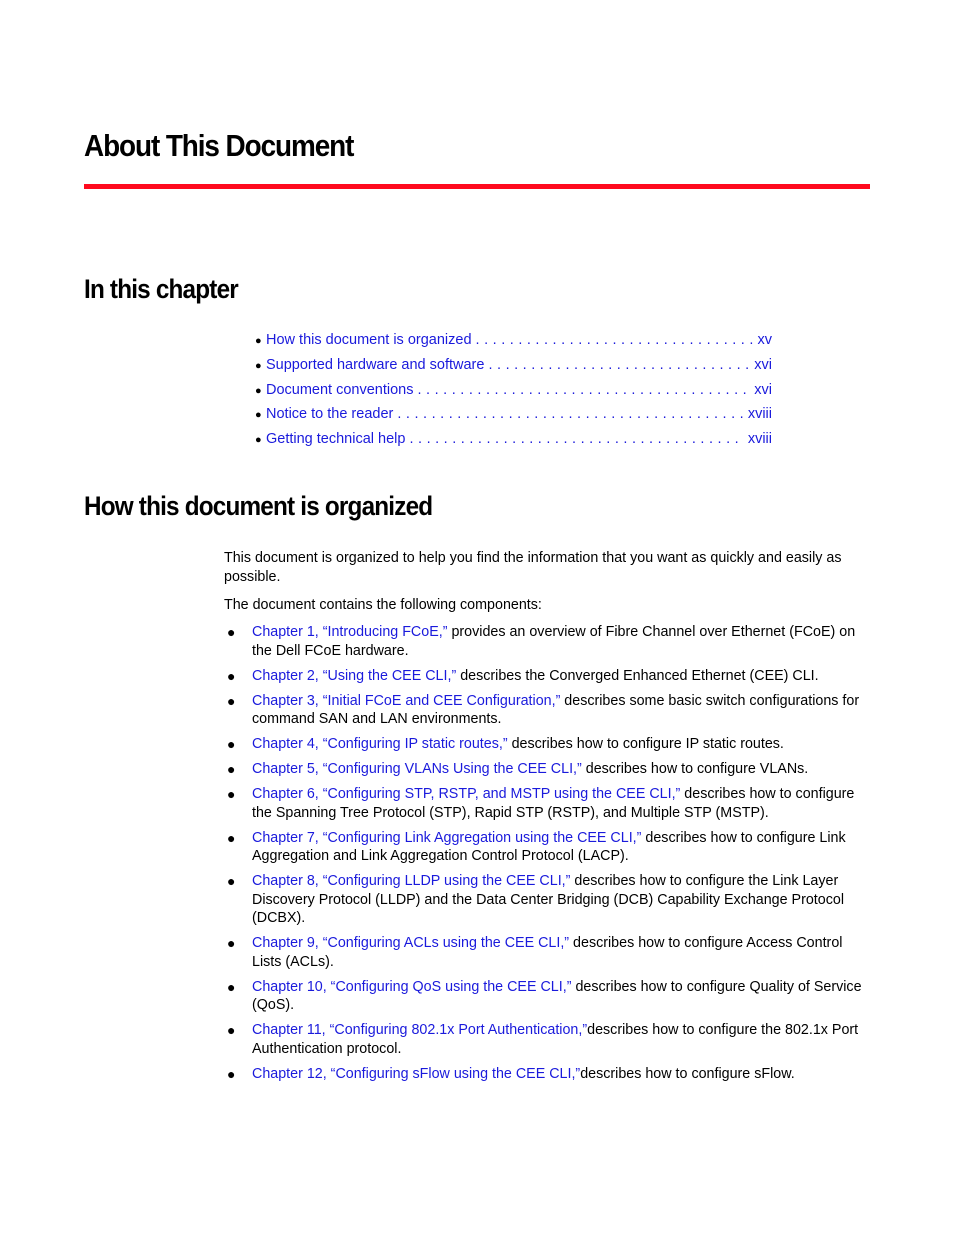  I want to click on toc-link: Supported hardware and software, so click(375, 365).